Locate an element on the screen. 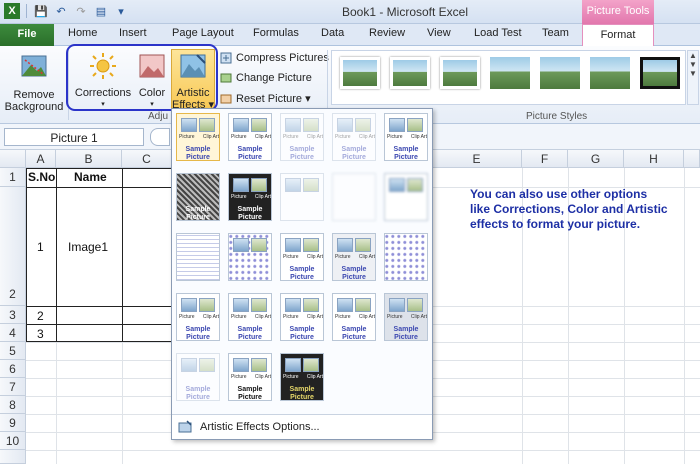 The height and width of the screenshot is (464, 700). effect-pencil-sketch: Picture Clip Art Sample Picture is located at coordinates (354, 137).